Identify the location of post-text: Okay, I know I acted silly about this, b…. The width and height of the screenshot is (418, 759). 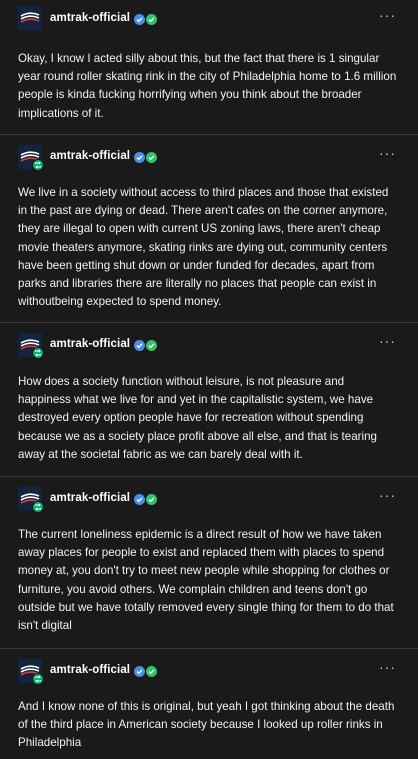
(207, 86).